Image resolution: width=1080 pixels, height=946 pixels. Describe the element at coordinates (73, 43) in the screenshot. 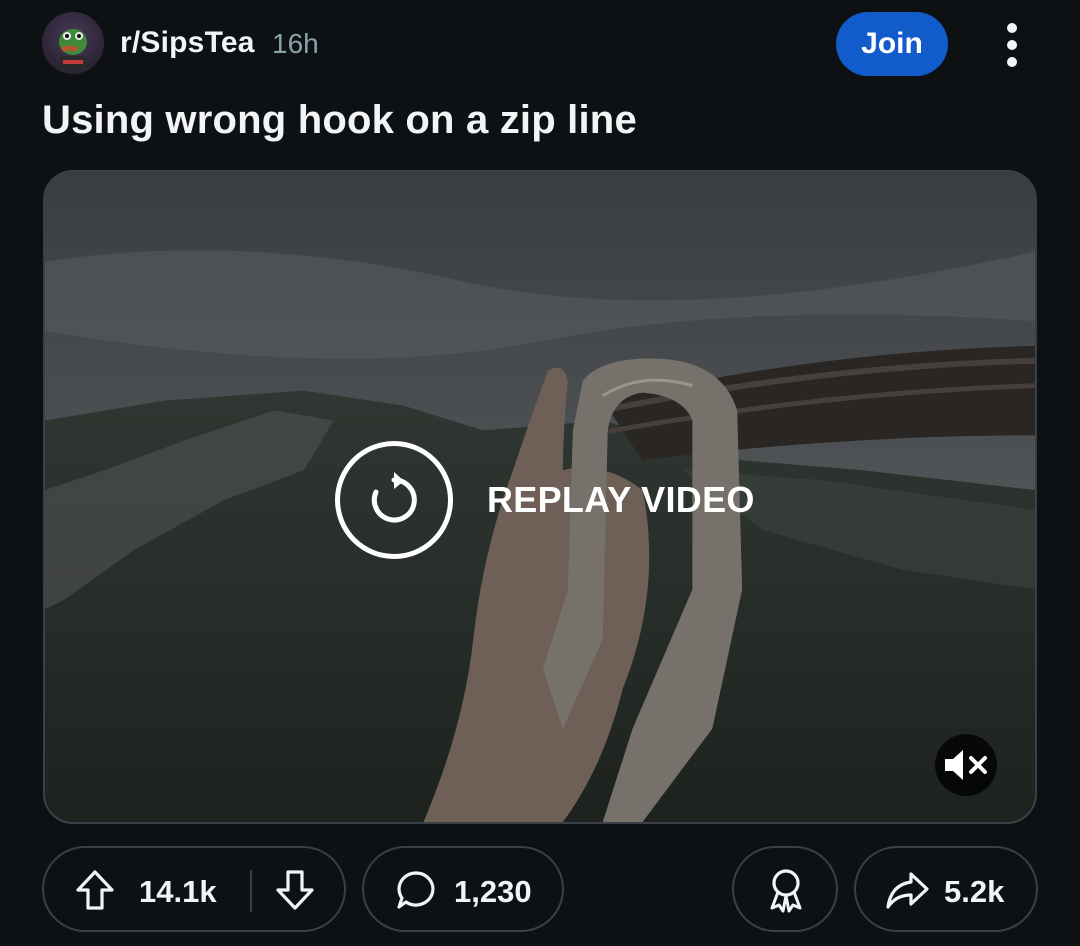

I see `subreddit-avatar` at that location.